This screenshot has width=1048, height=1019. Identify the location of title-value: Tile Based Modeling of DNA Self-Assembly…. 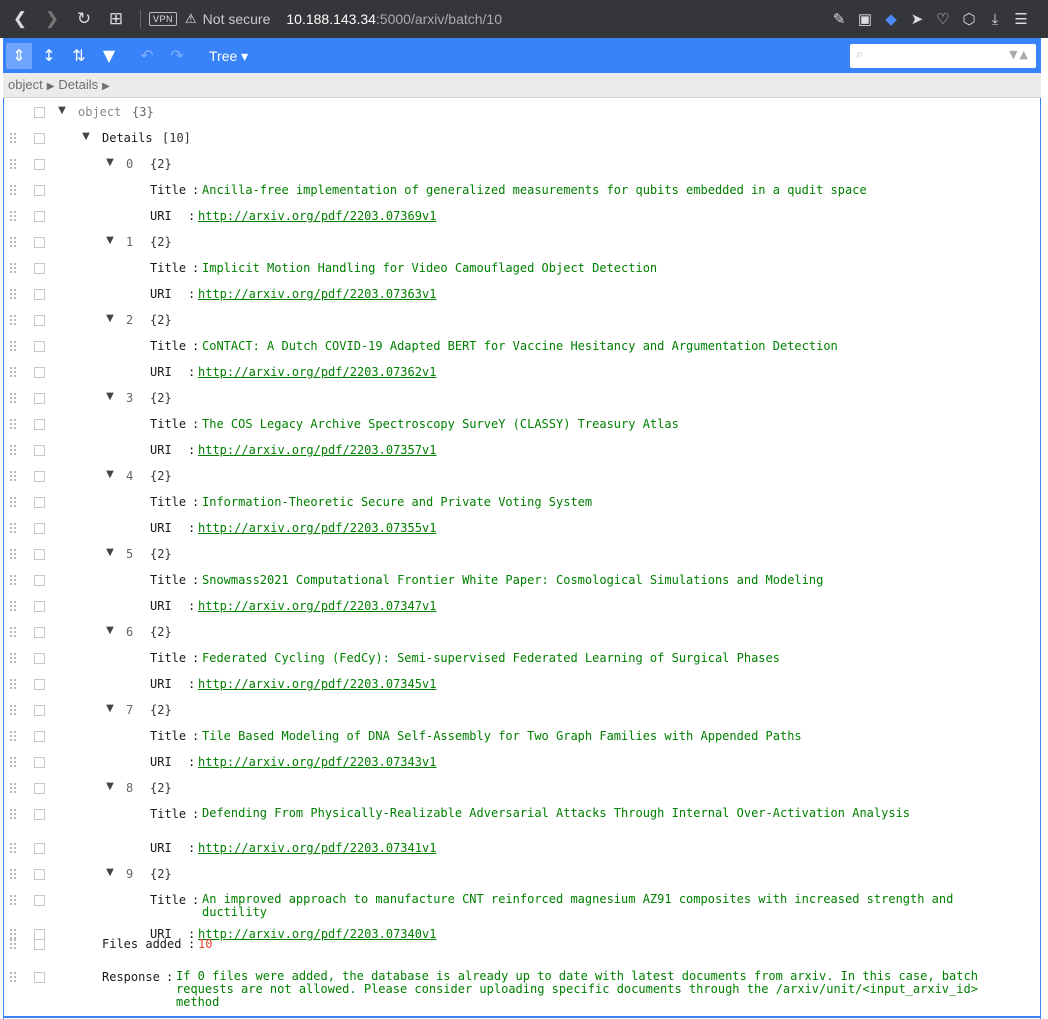
(587, 736).